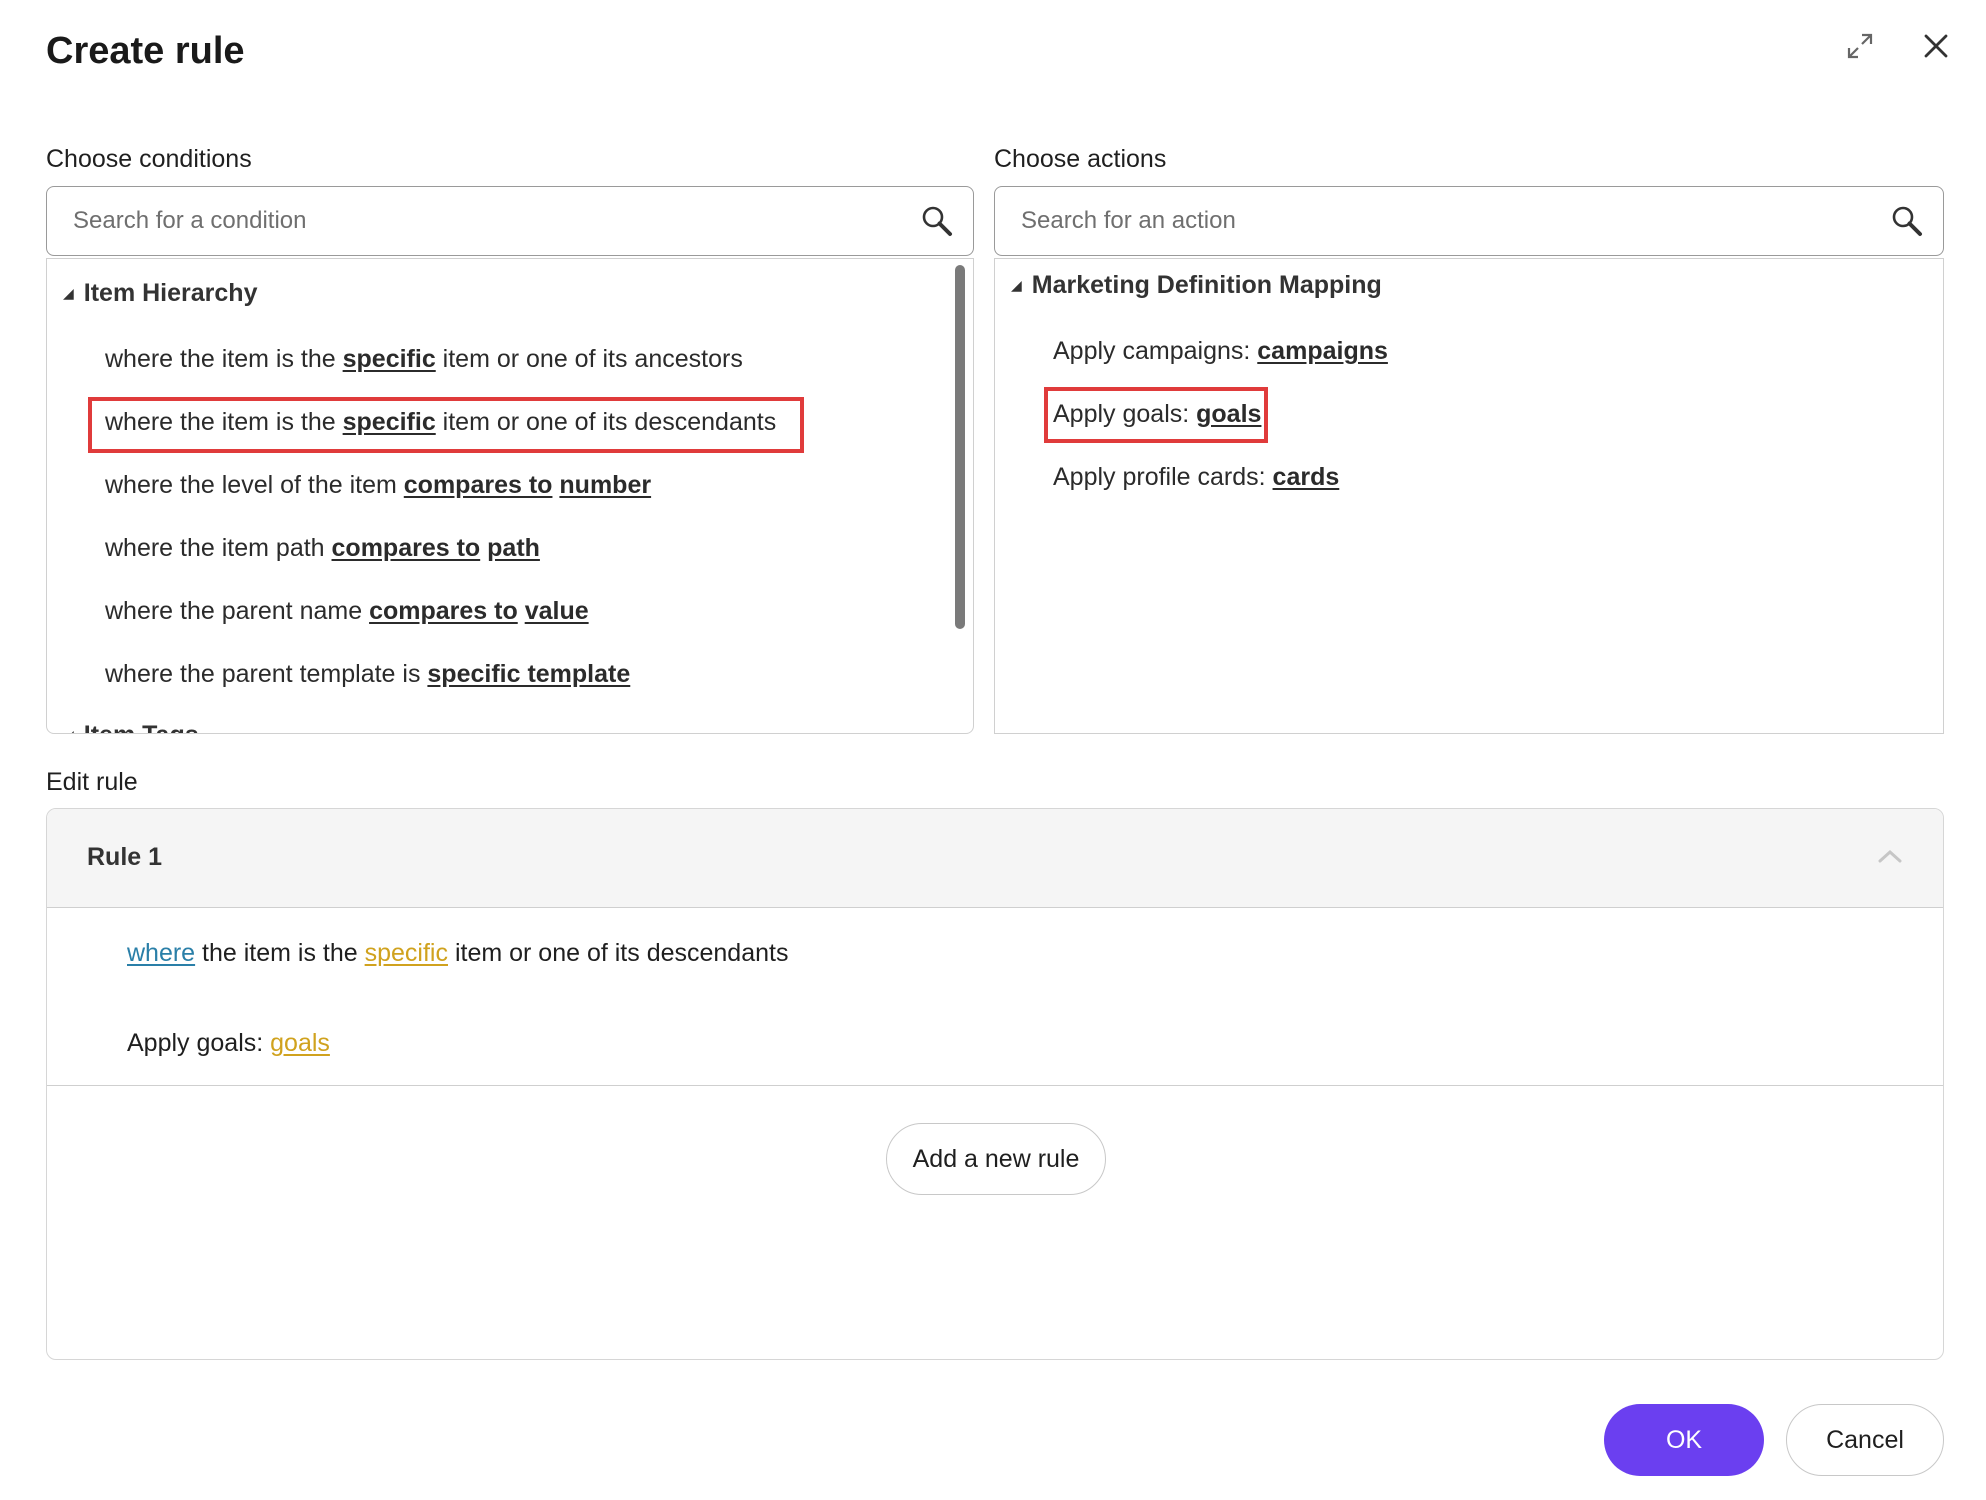  Describe the element at coordinates (1936, 46) in the screenshot. I see `close-icon` at that location.